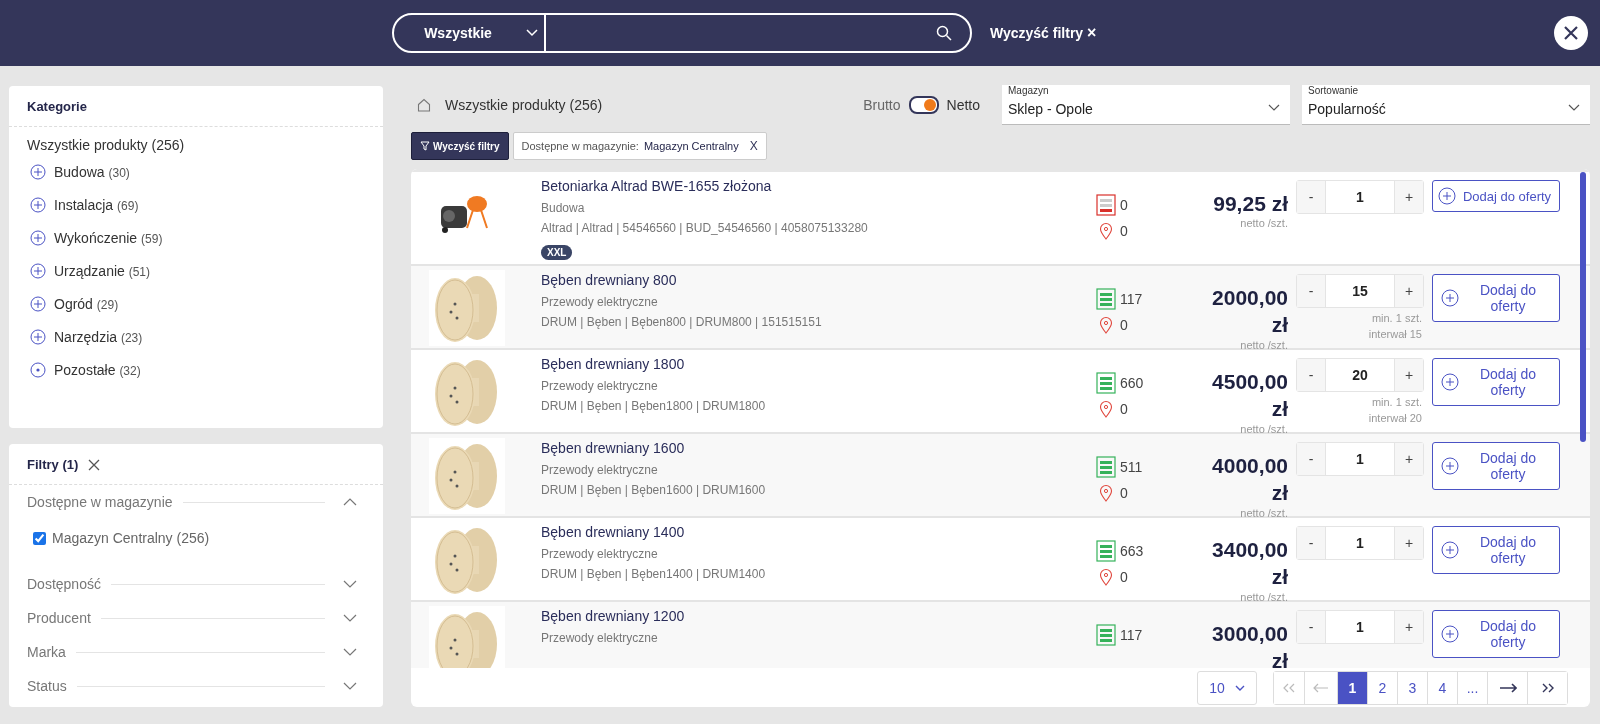  Describe the element at coordinates (923, 105) in the screenshot. I see `toggle-switch` at that location.